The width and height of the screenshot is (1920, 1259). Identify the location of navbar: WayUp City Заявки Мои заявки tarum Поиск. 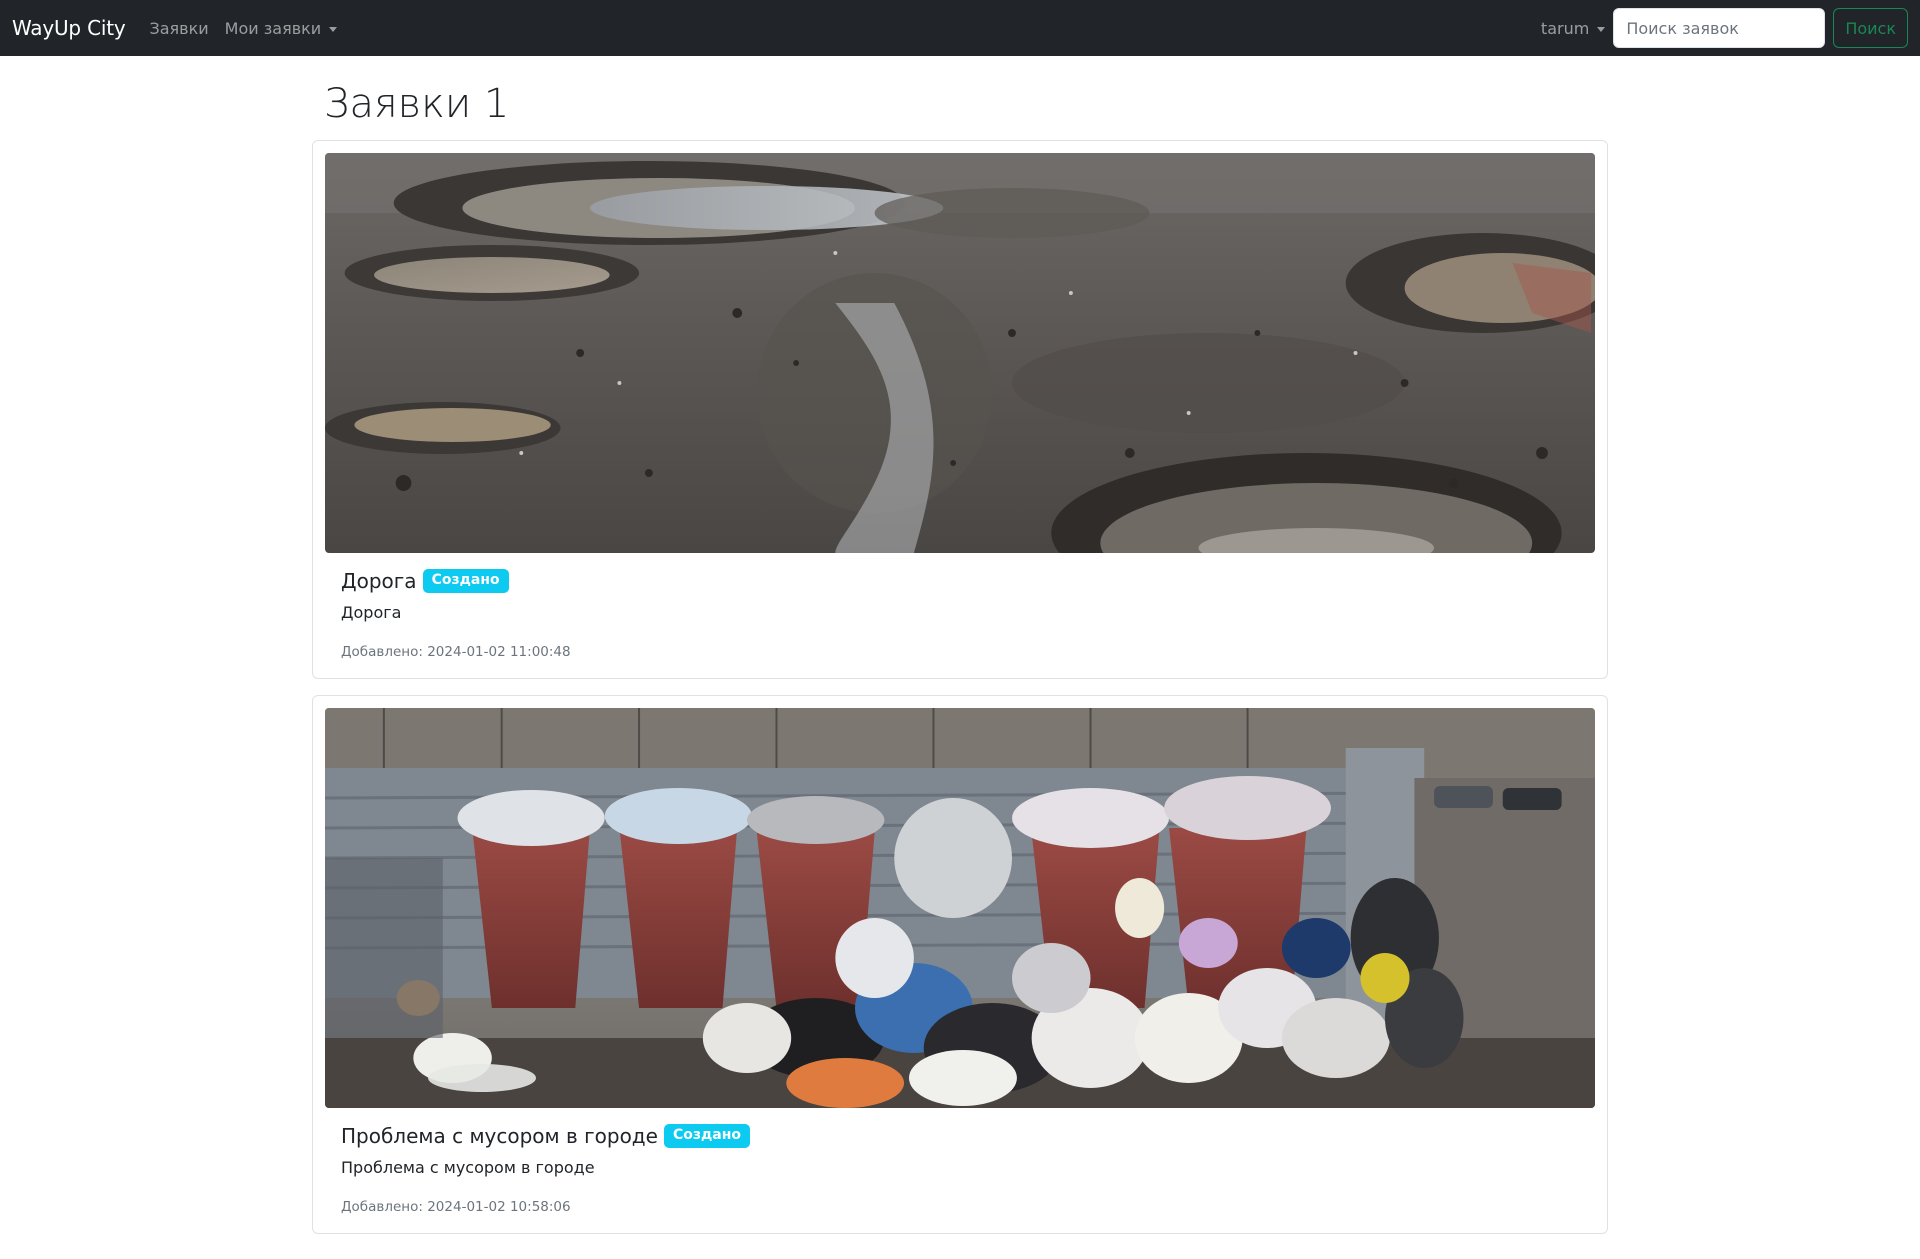
(960, 28).